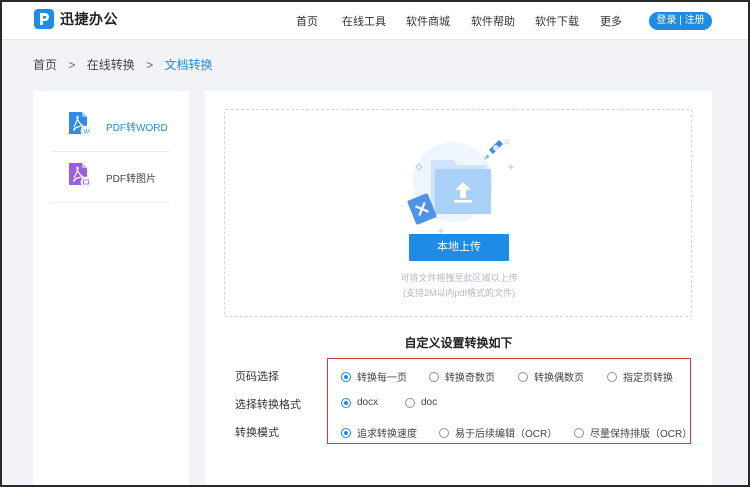 The image size is (750, 487). Describe the element at coordinates (557, 21) in the screenshot. I see `nav-software-download: 软件下载` at that location.